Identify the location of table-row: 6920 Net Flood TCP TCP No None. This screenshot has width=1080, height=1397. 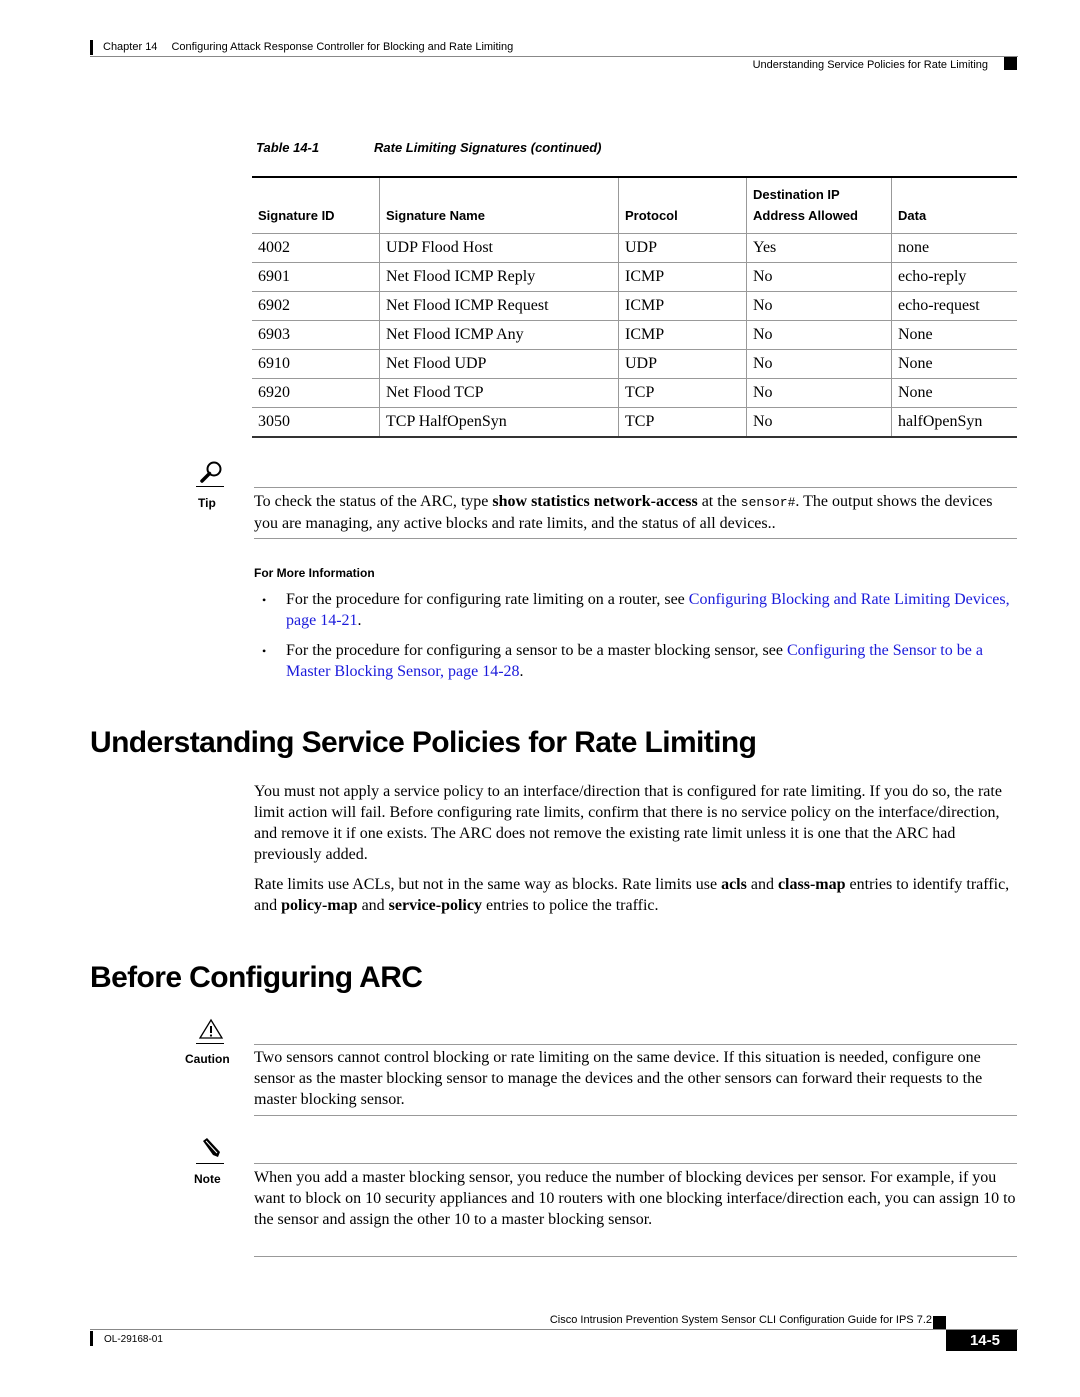
(634, 393).